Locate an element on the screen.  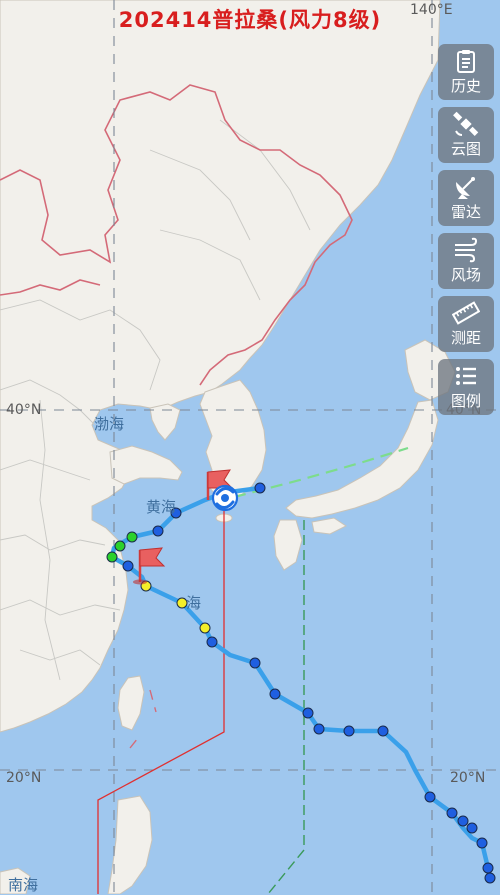
history-button: 历史 is located at coordinates (466, 72).